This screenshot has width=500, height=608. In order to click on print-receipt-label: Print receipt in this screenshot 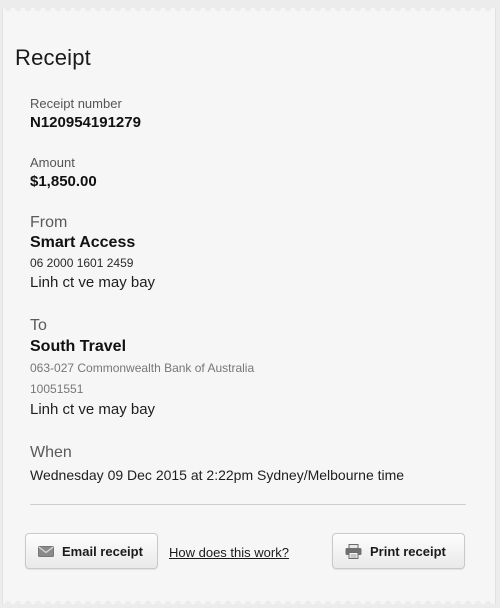, I will do `click(408, 551)`.